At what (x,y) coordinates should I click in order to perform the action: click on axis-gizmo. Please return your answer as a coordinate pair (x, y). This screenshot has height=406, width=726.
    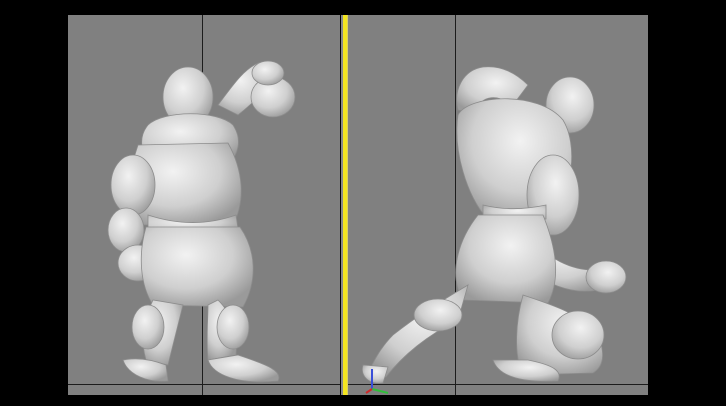
    Looking at the image, I should click on (377, 381).